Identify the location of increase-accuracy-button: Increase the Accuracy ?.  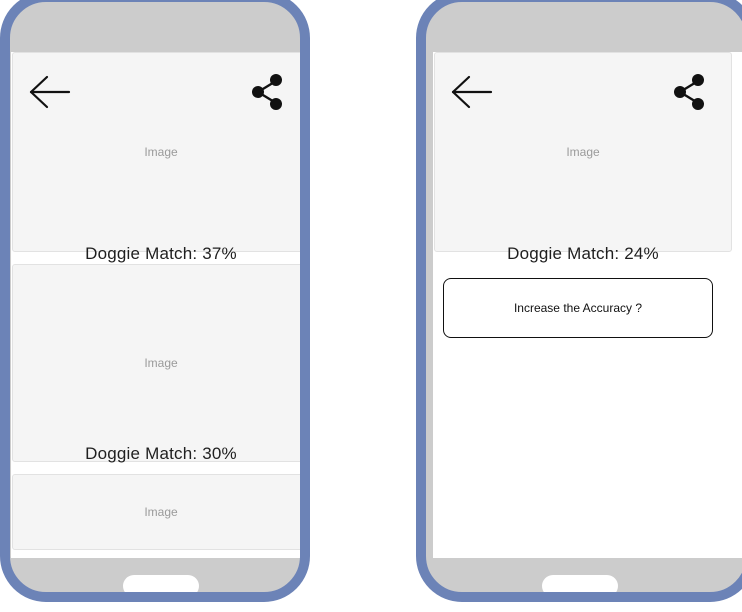
(578, 308).